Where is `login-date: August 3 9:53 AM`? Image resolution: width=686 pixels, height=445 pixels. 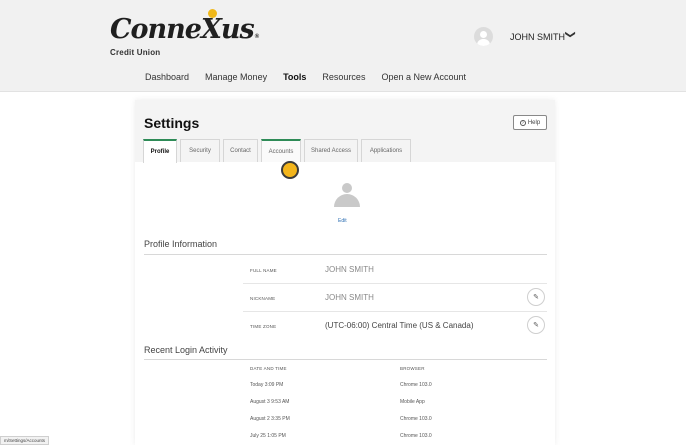
login-date: August 3 9:53 AM is located at coordinates (270, 402).